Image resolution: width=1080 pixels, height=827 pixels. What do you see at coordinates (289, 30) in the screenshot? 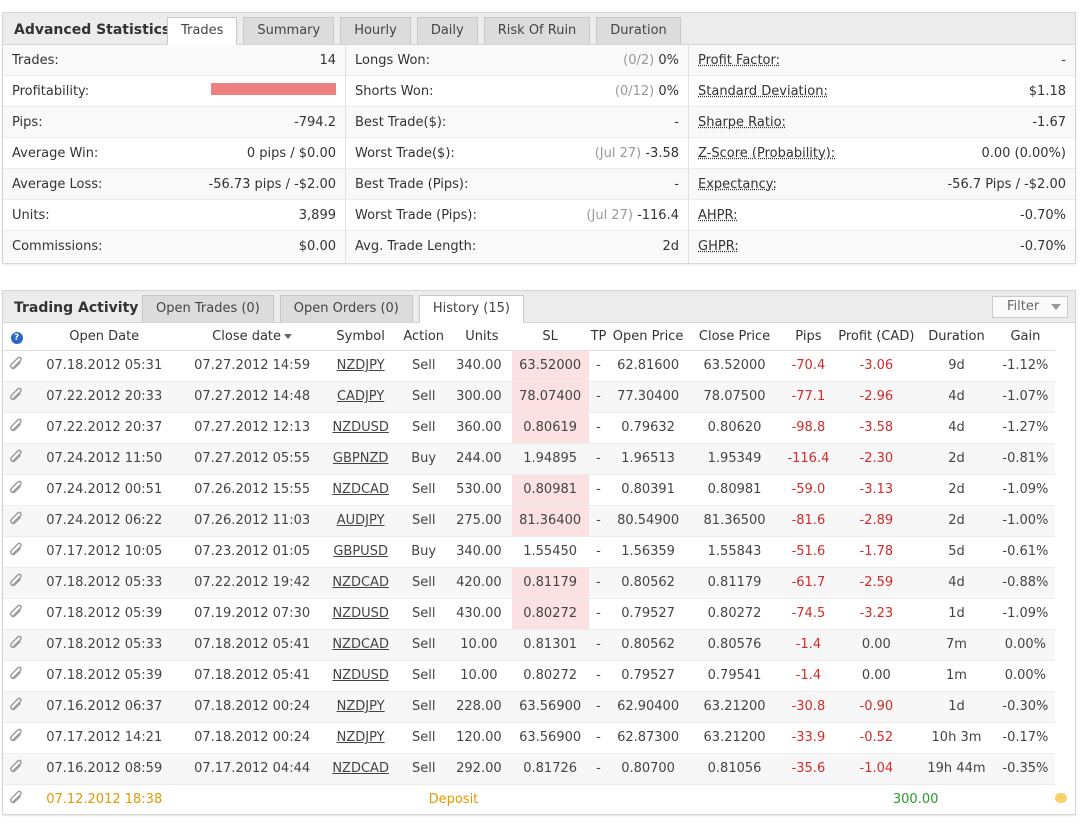
I see `stats-tab-summary: Summary` at bounding box center [289, 30].